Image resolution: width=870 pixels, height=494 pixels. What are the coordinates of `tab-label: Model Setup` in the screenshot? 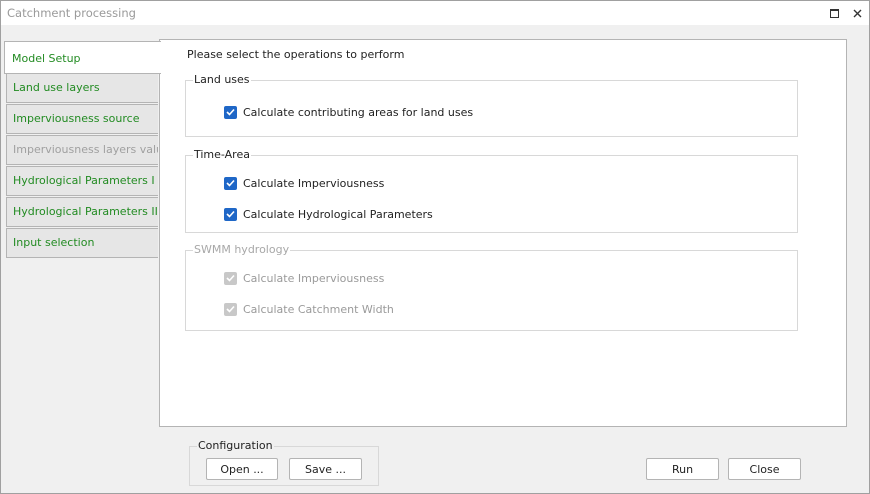 It's located at (46, 58).